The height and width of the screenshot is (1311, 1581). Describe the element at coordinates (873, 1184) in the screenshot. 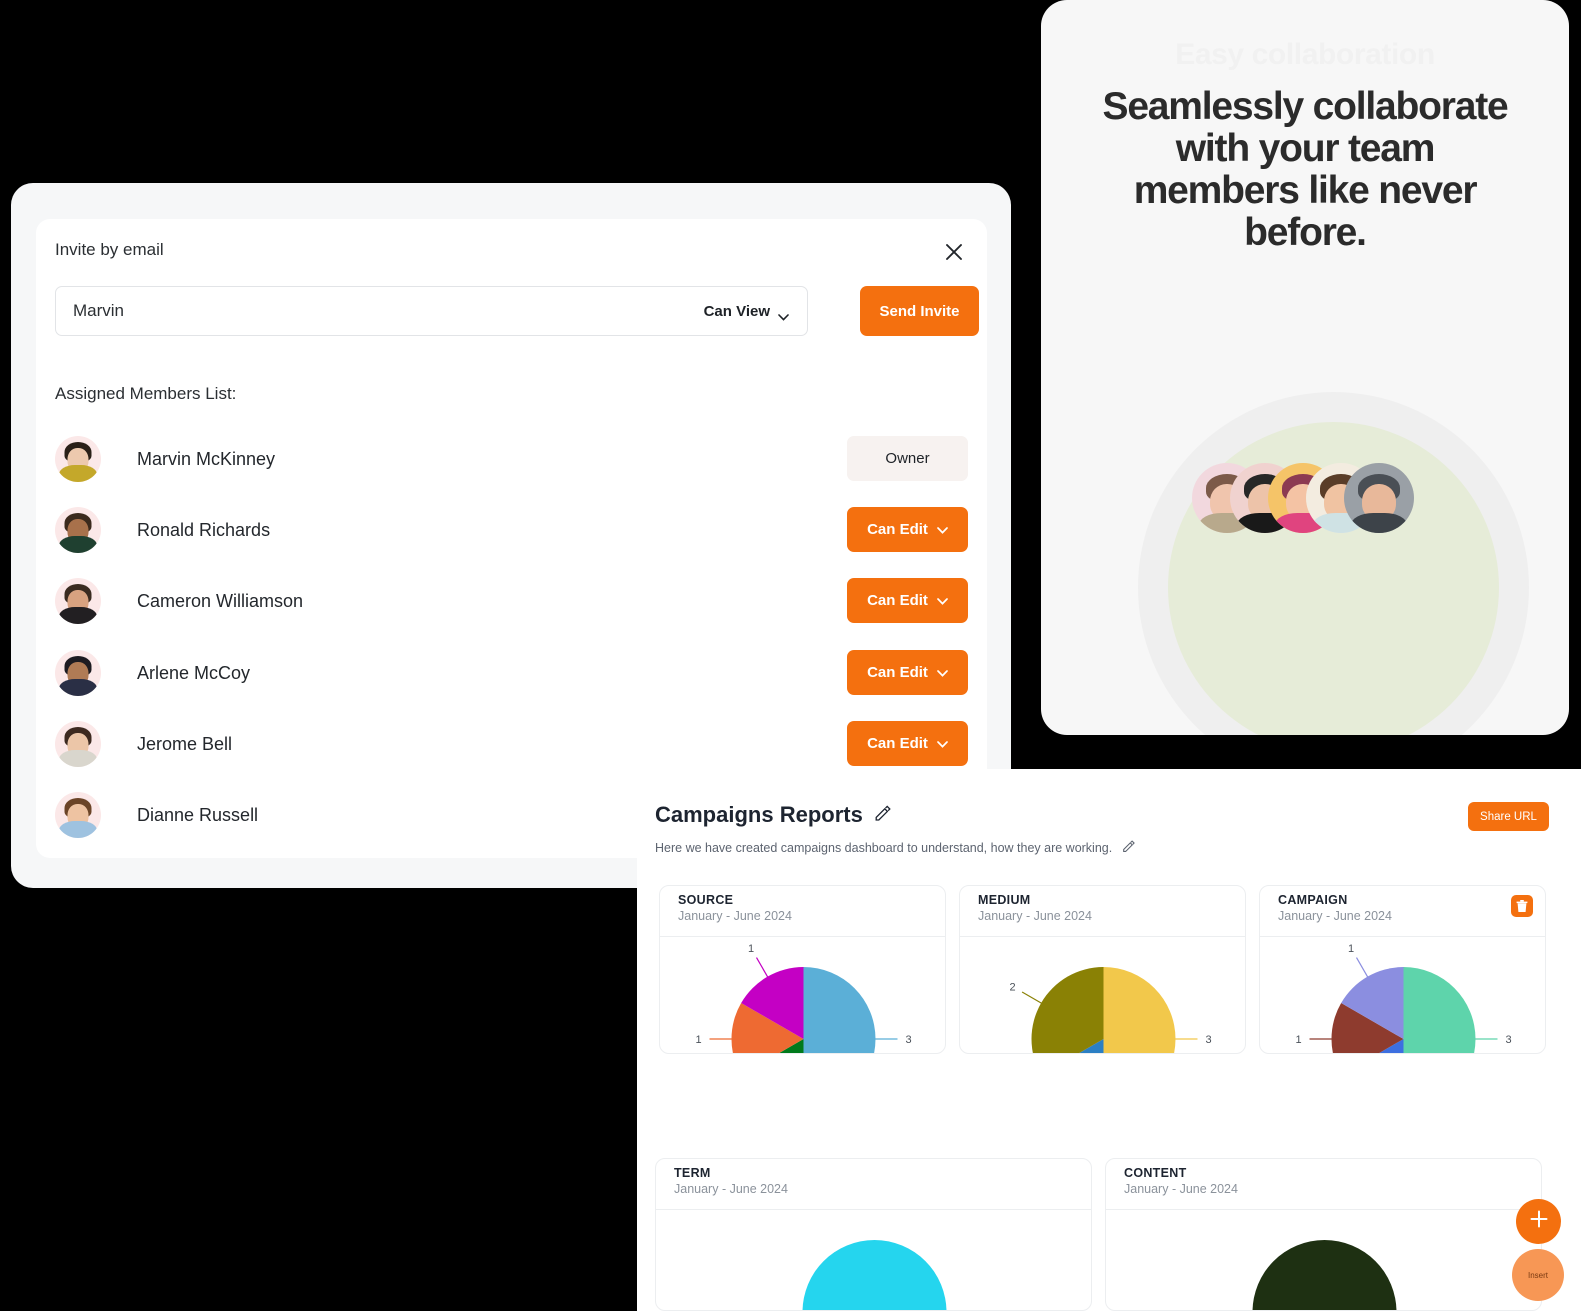

I see `card-header: TERM January - June 2024` at that location.